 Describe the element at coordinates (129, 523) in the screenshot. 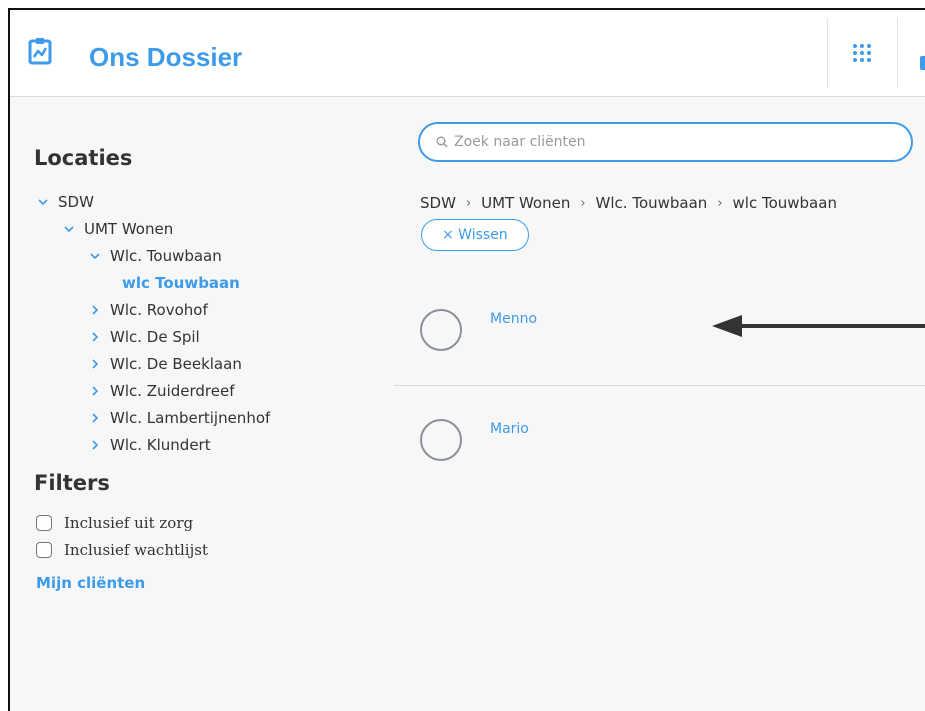

I see `filter-label: Inclusief uit zorg` at that location.